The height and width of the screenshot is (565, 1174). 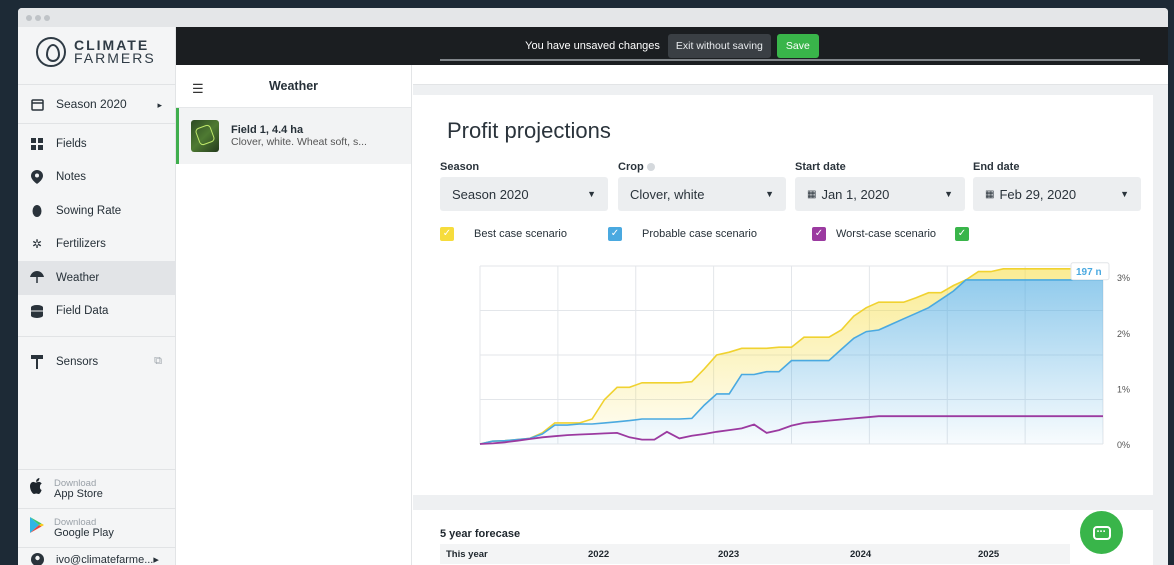 What do you see at coordinates (75, 483) in the screenshot?
I see `app-store-small: Download` at bounding box center [75, 483].